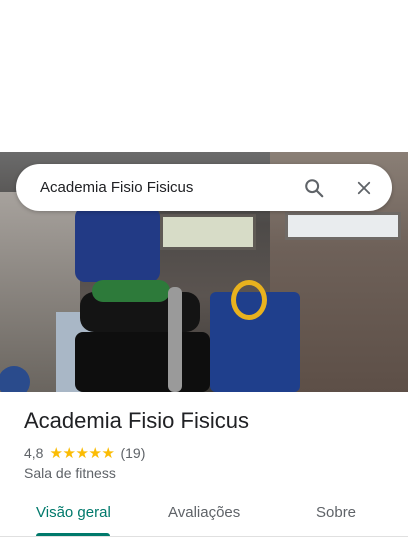 Image resolution: width=408 pixels, height=544 pixels. Describe the element at coordinates (142, 362) in the screenshot. I see `photo-person-legs` at that location.